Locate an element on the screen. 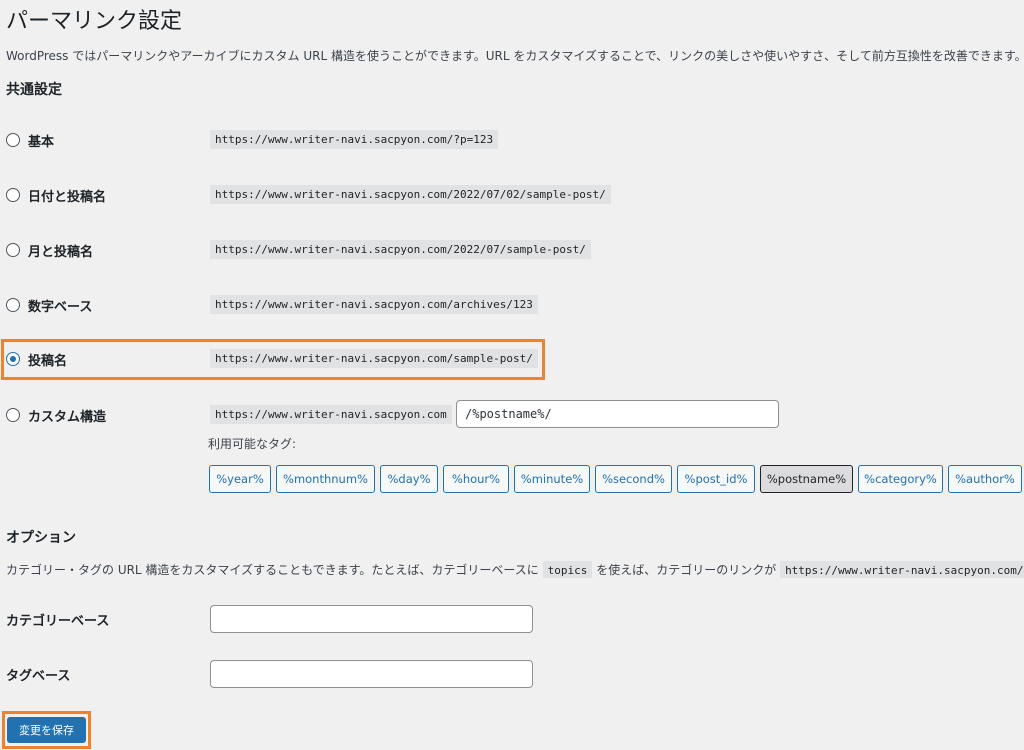 The image size is (1024, 750). radio-label: 数字ベース is located at coordinates (60, 305).